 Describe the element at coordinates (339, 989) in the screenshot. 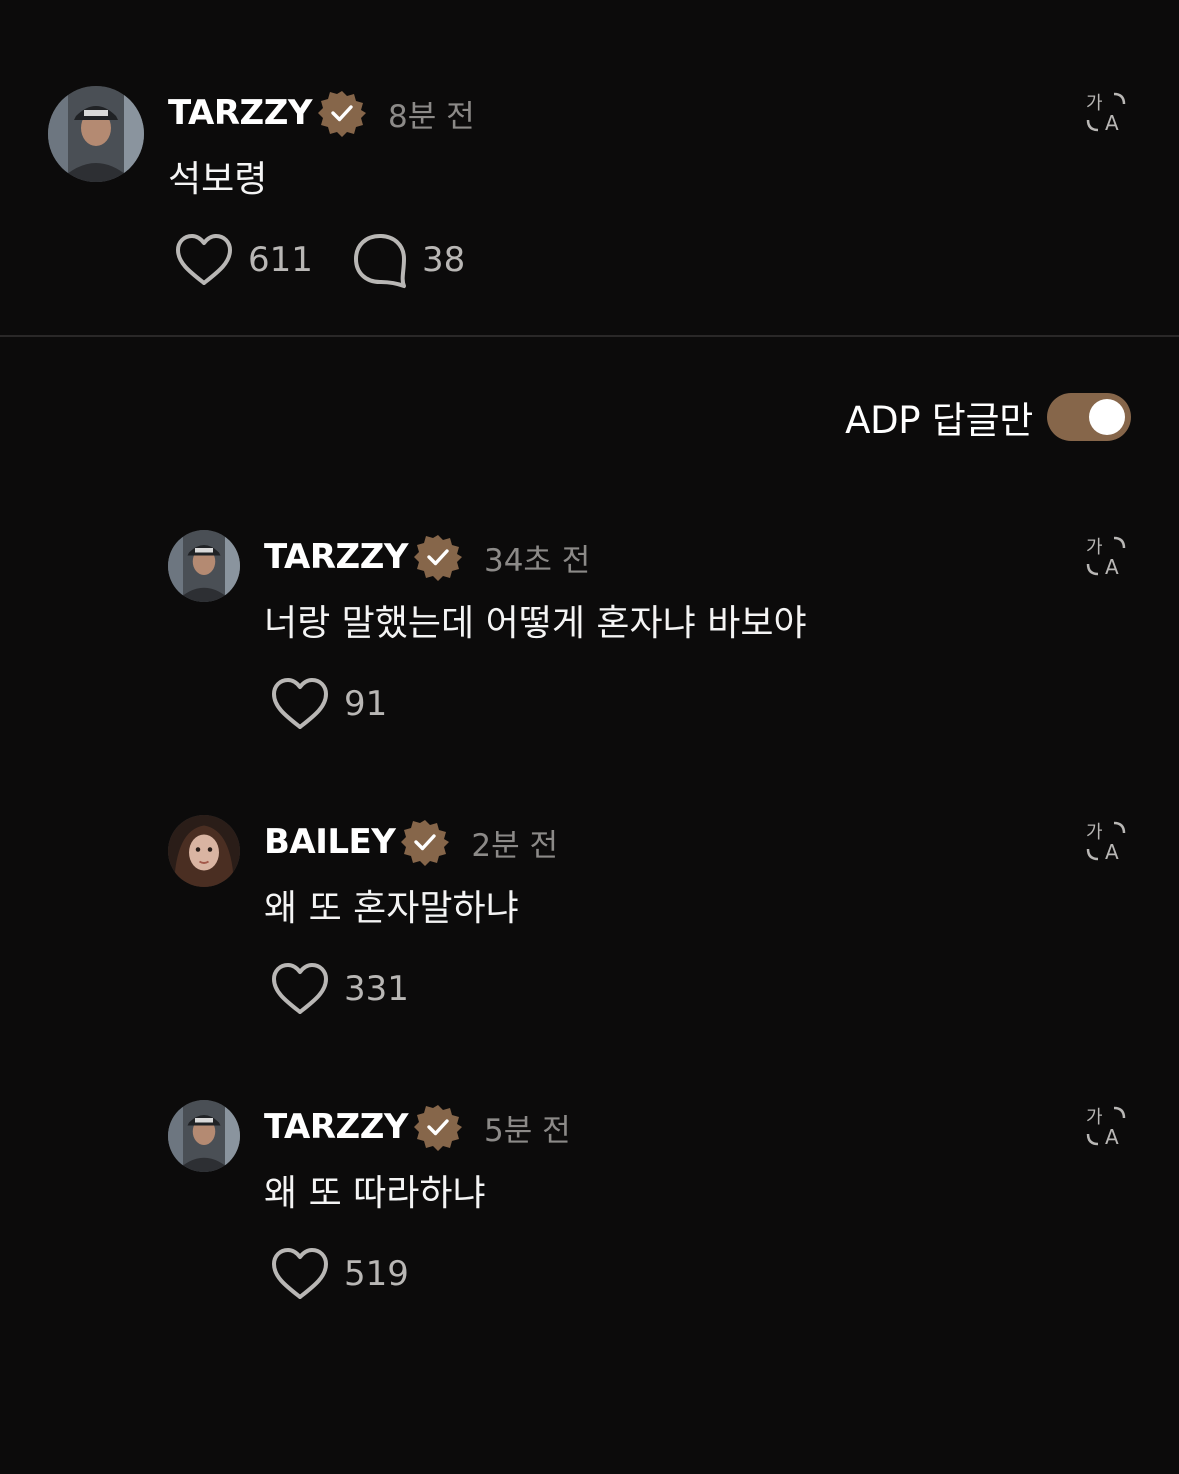

I see `like-button: 331` at that location.